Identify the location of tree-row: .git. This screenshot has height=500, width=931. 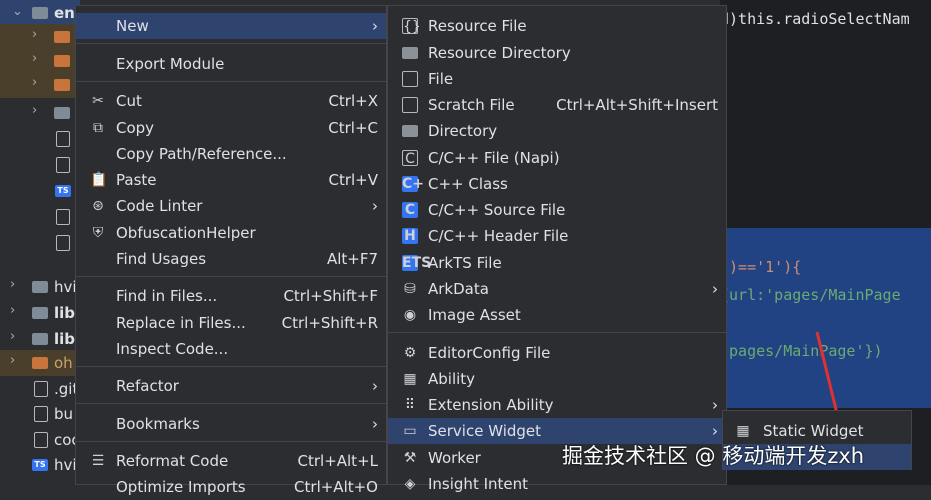
(40, 389).